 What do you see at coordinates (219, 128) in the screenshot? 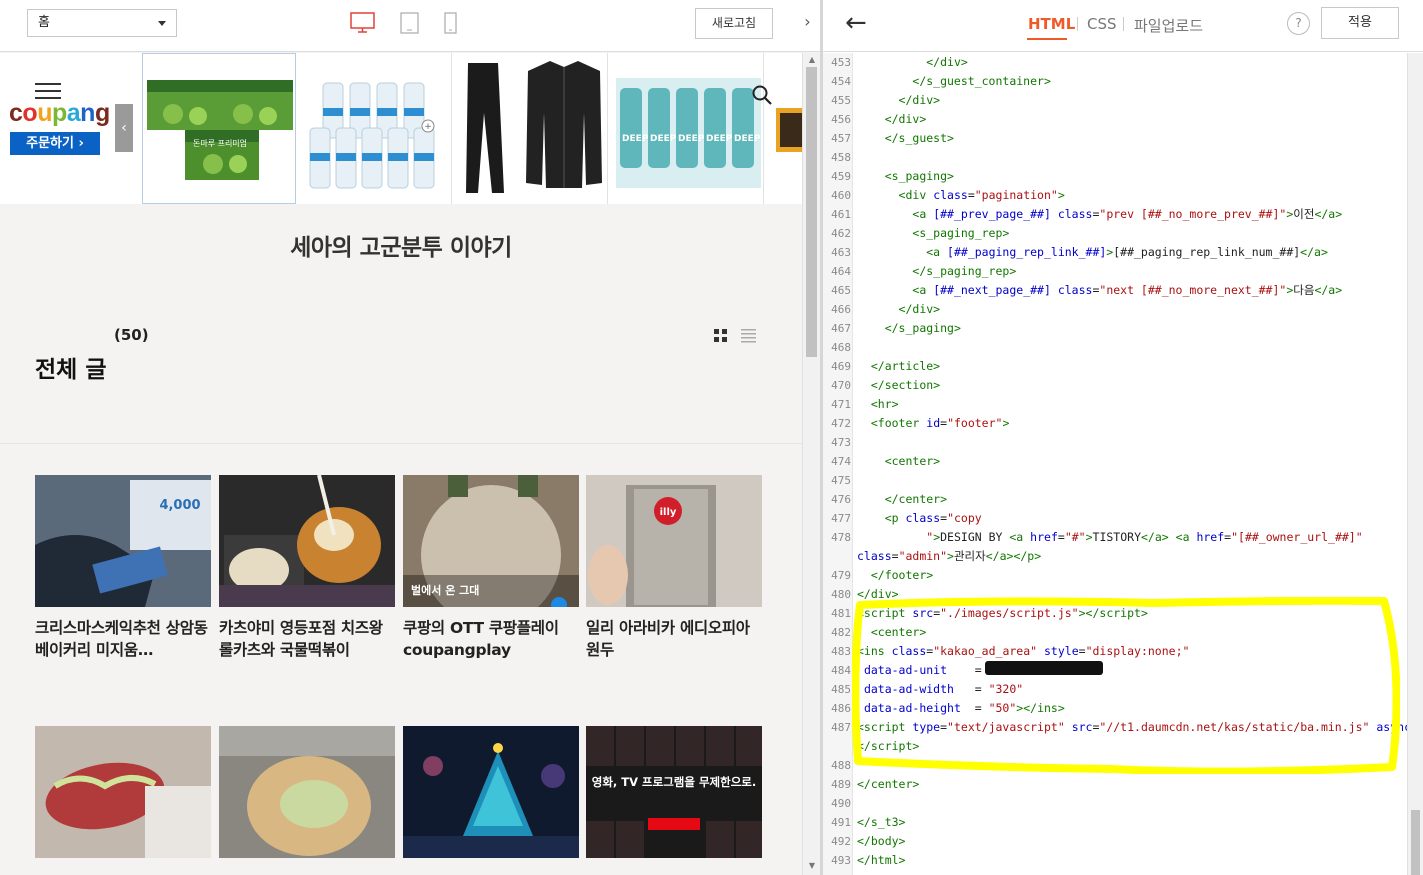
I see `product-item: 돈마루 프리미엄` at bounding box center [219, 128].